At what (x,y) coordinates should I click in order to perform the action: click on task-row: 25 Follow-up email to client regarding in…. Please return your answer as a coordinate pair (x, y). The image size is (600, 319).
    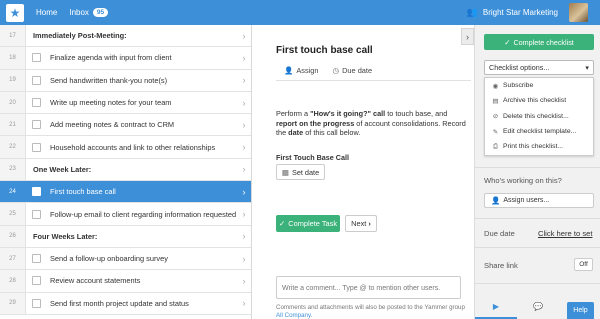
    Looking at the image, I should click on (125, 214).